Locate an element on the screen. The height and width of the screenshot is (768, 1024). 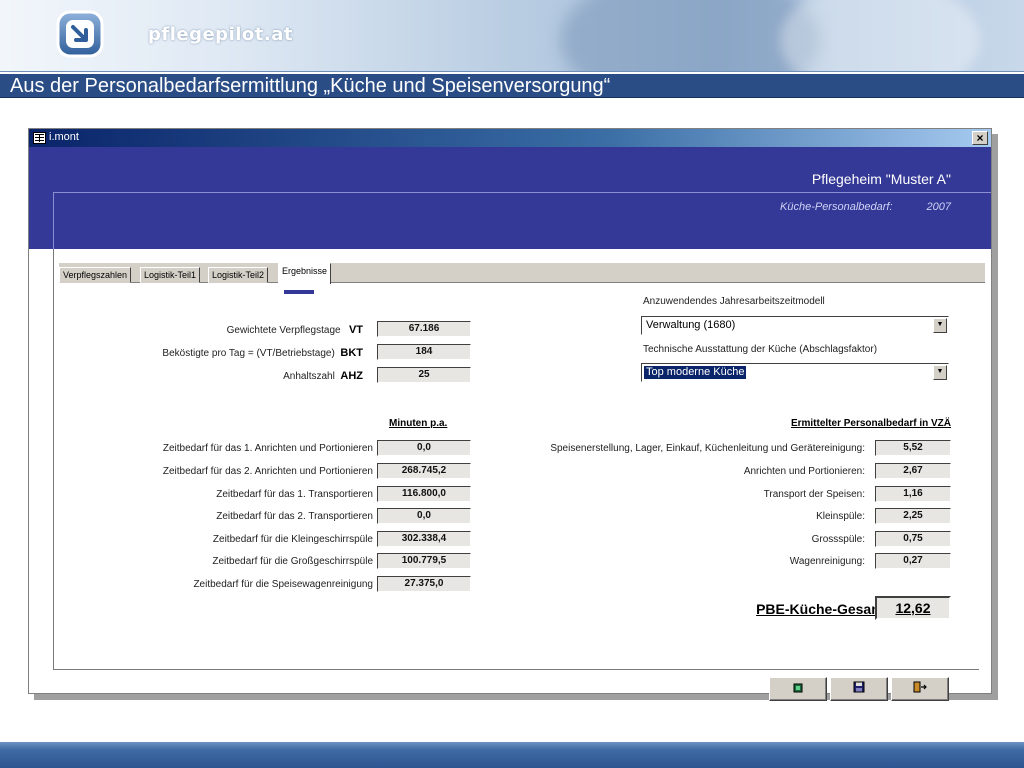
work-model-label: Anzuwendendes Jahresarbeitszeitmodell is located at coordinates (734, 301).